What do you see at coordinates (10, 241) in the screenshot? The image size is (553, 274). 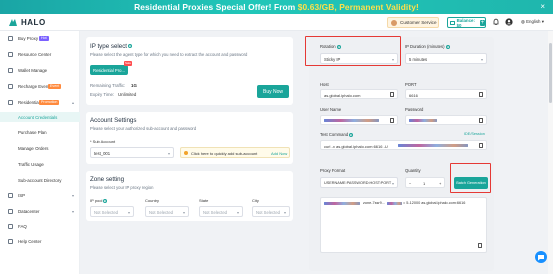 I see `help-icon` at bounding box center [10, 241].